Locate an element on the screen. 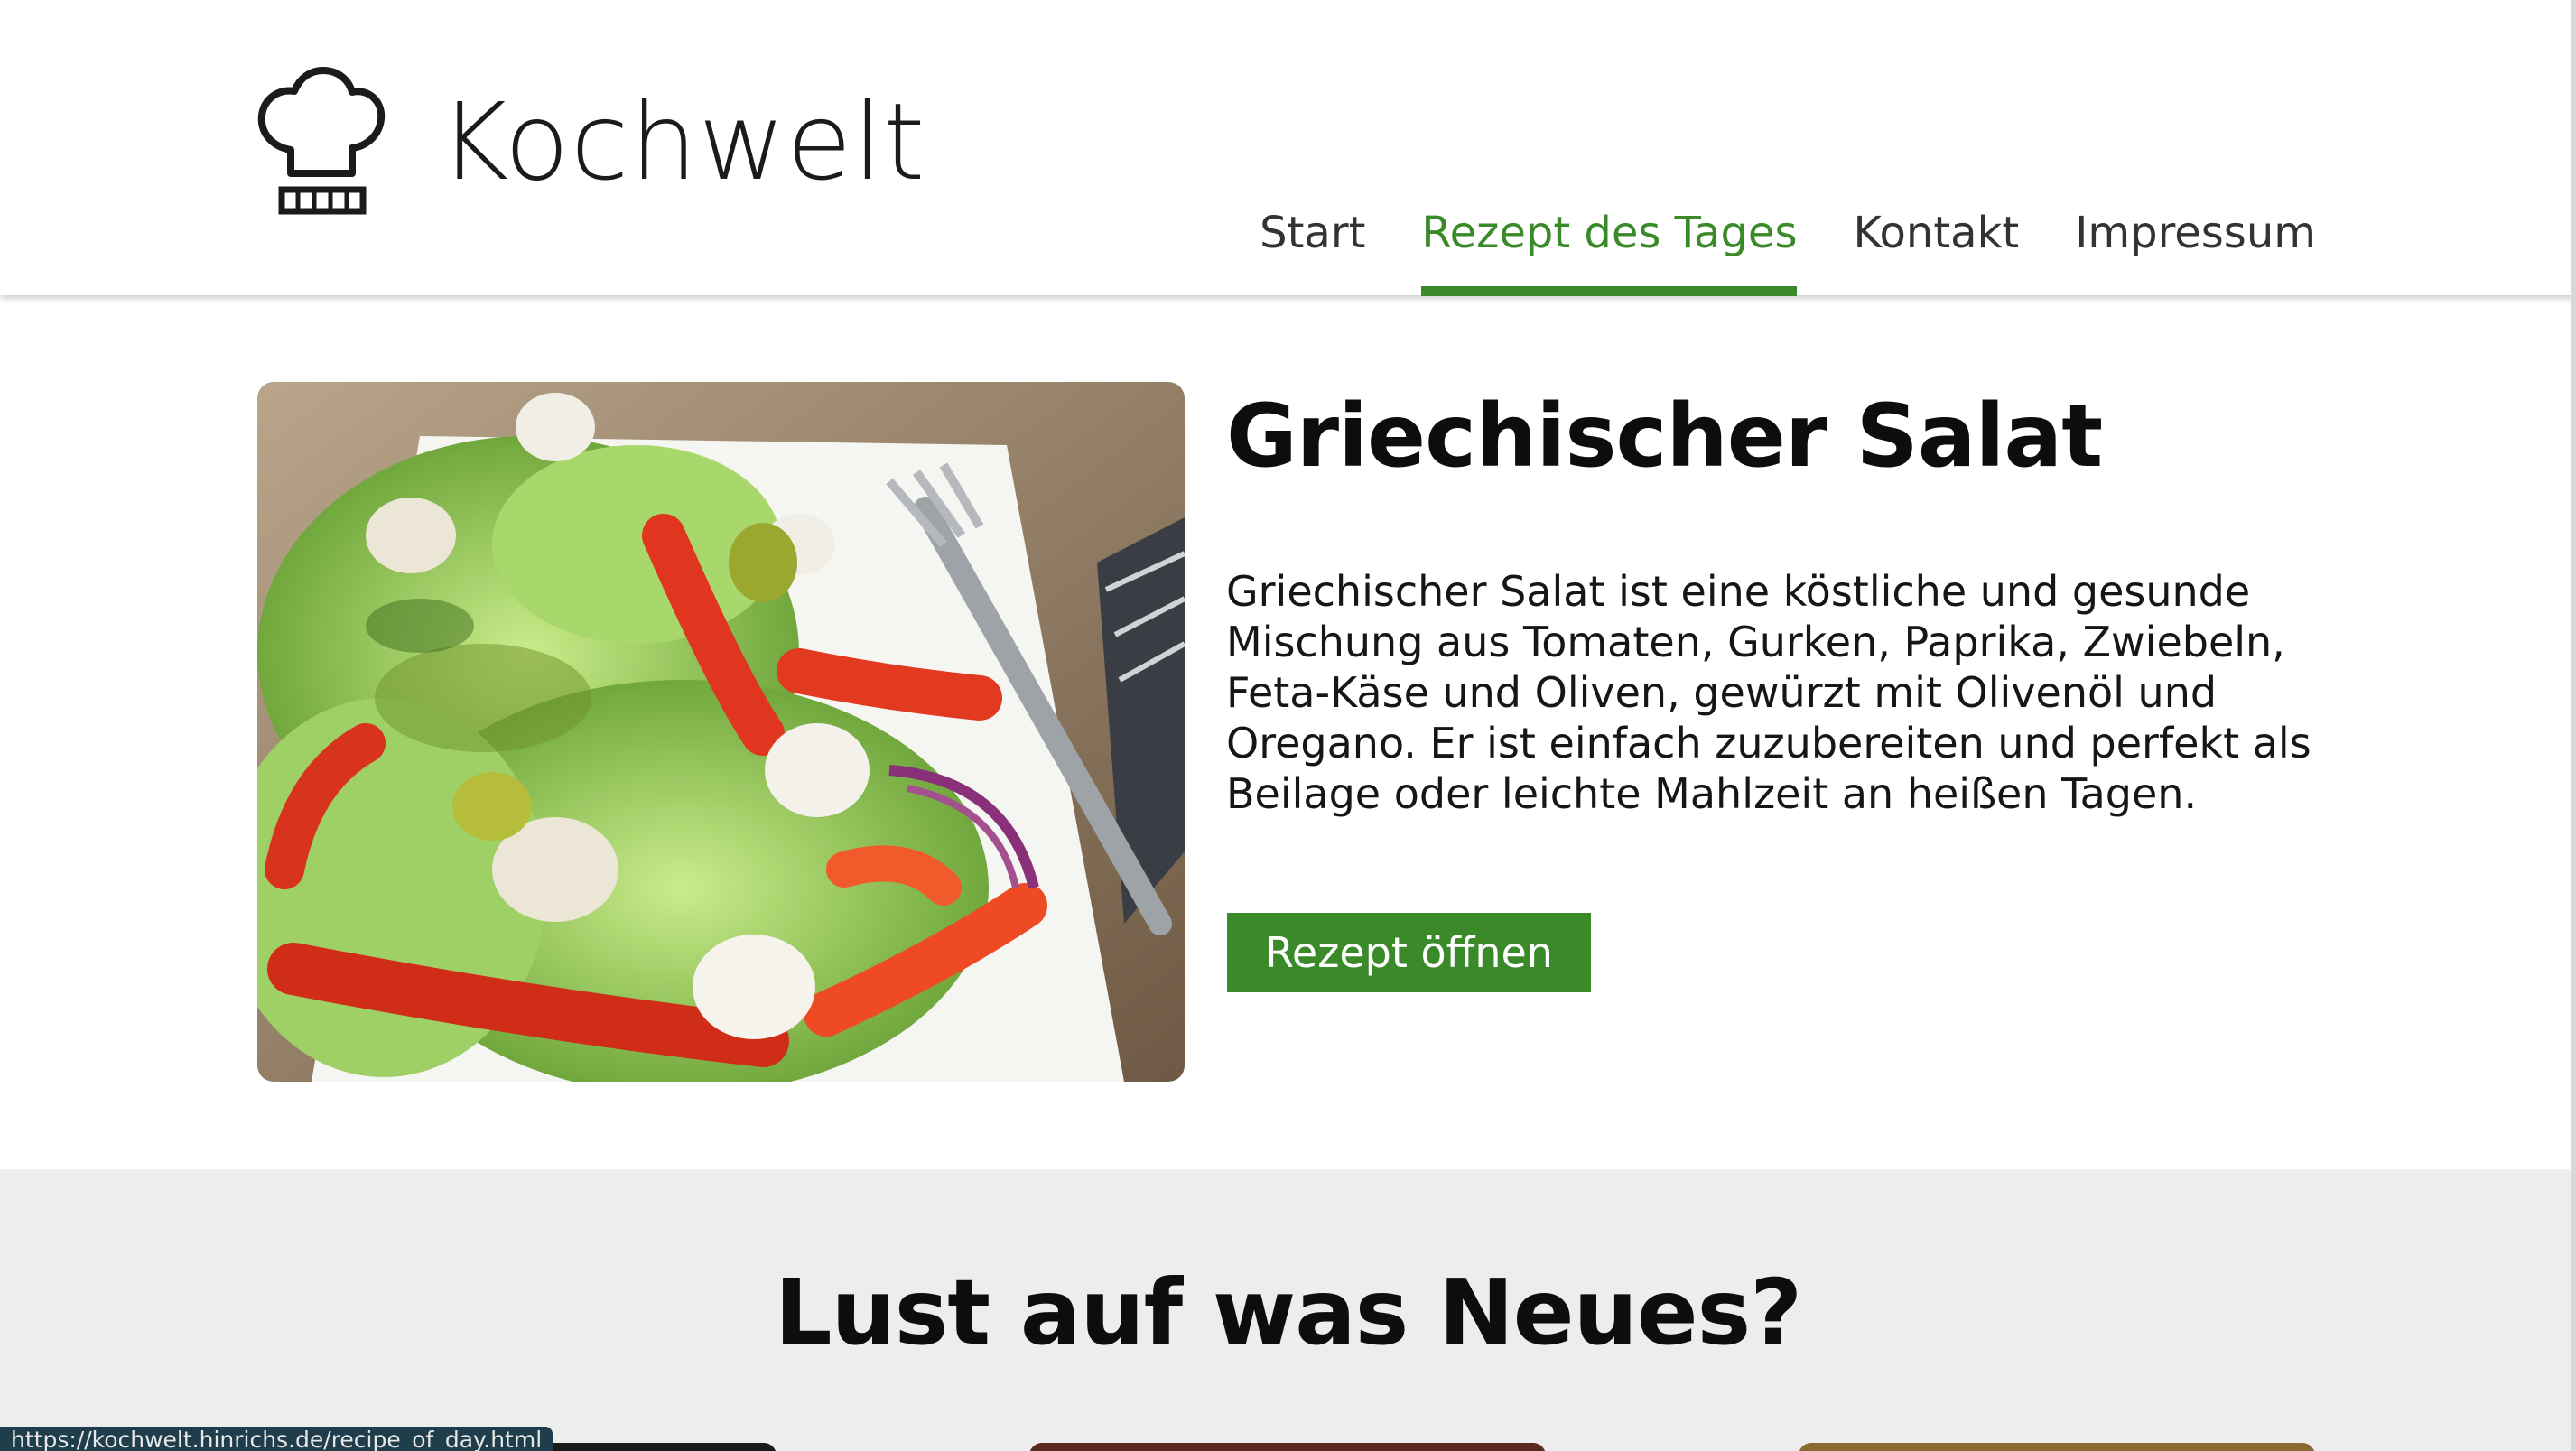  site-logo: Kochwelt is located at coordinates (590, 142).